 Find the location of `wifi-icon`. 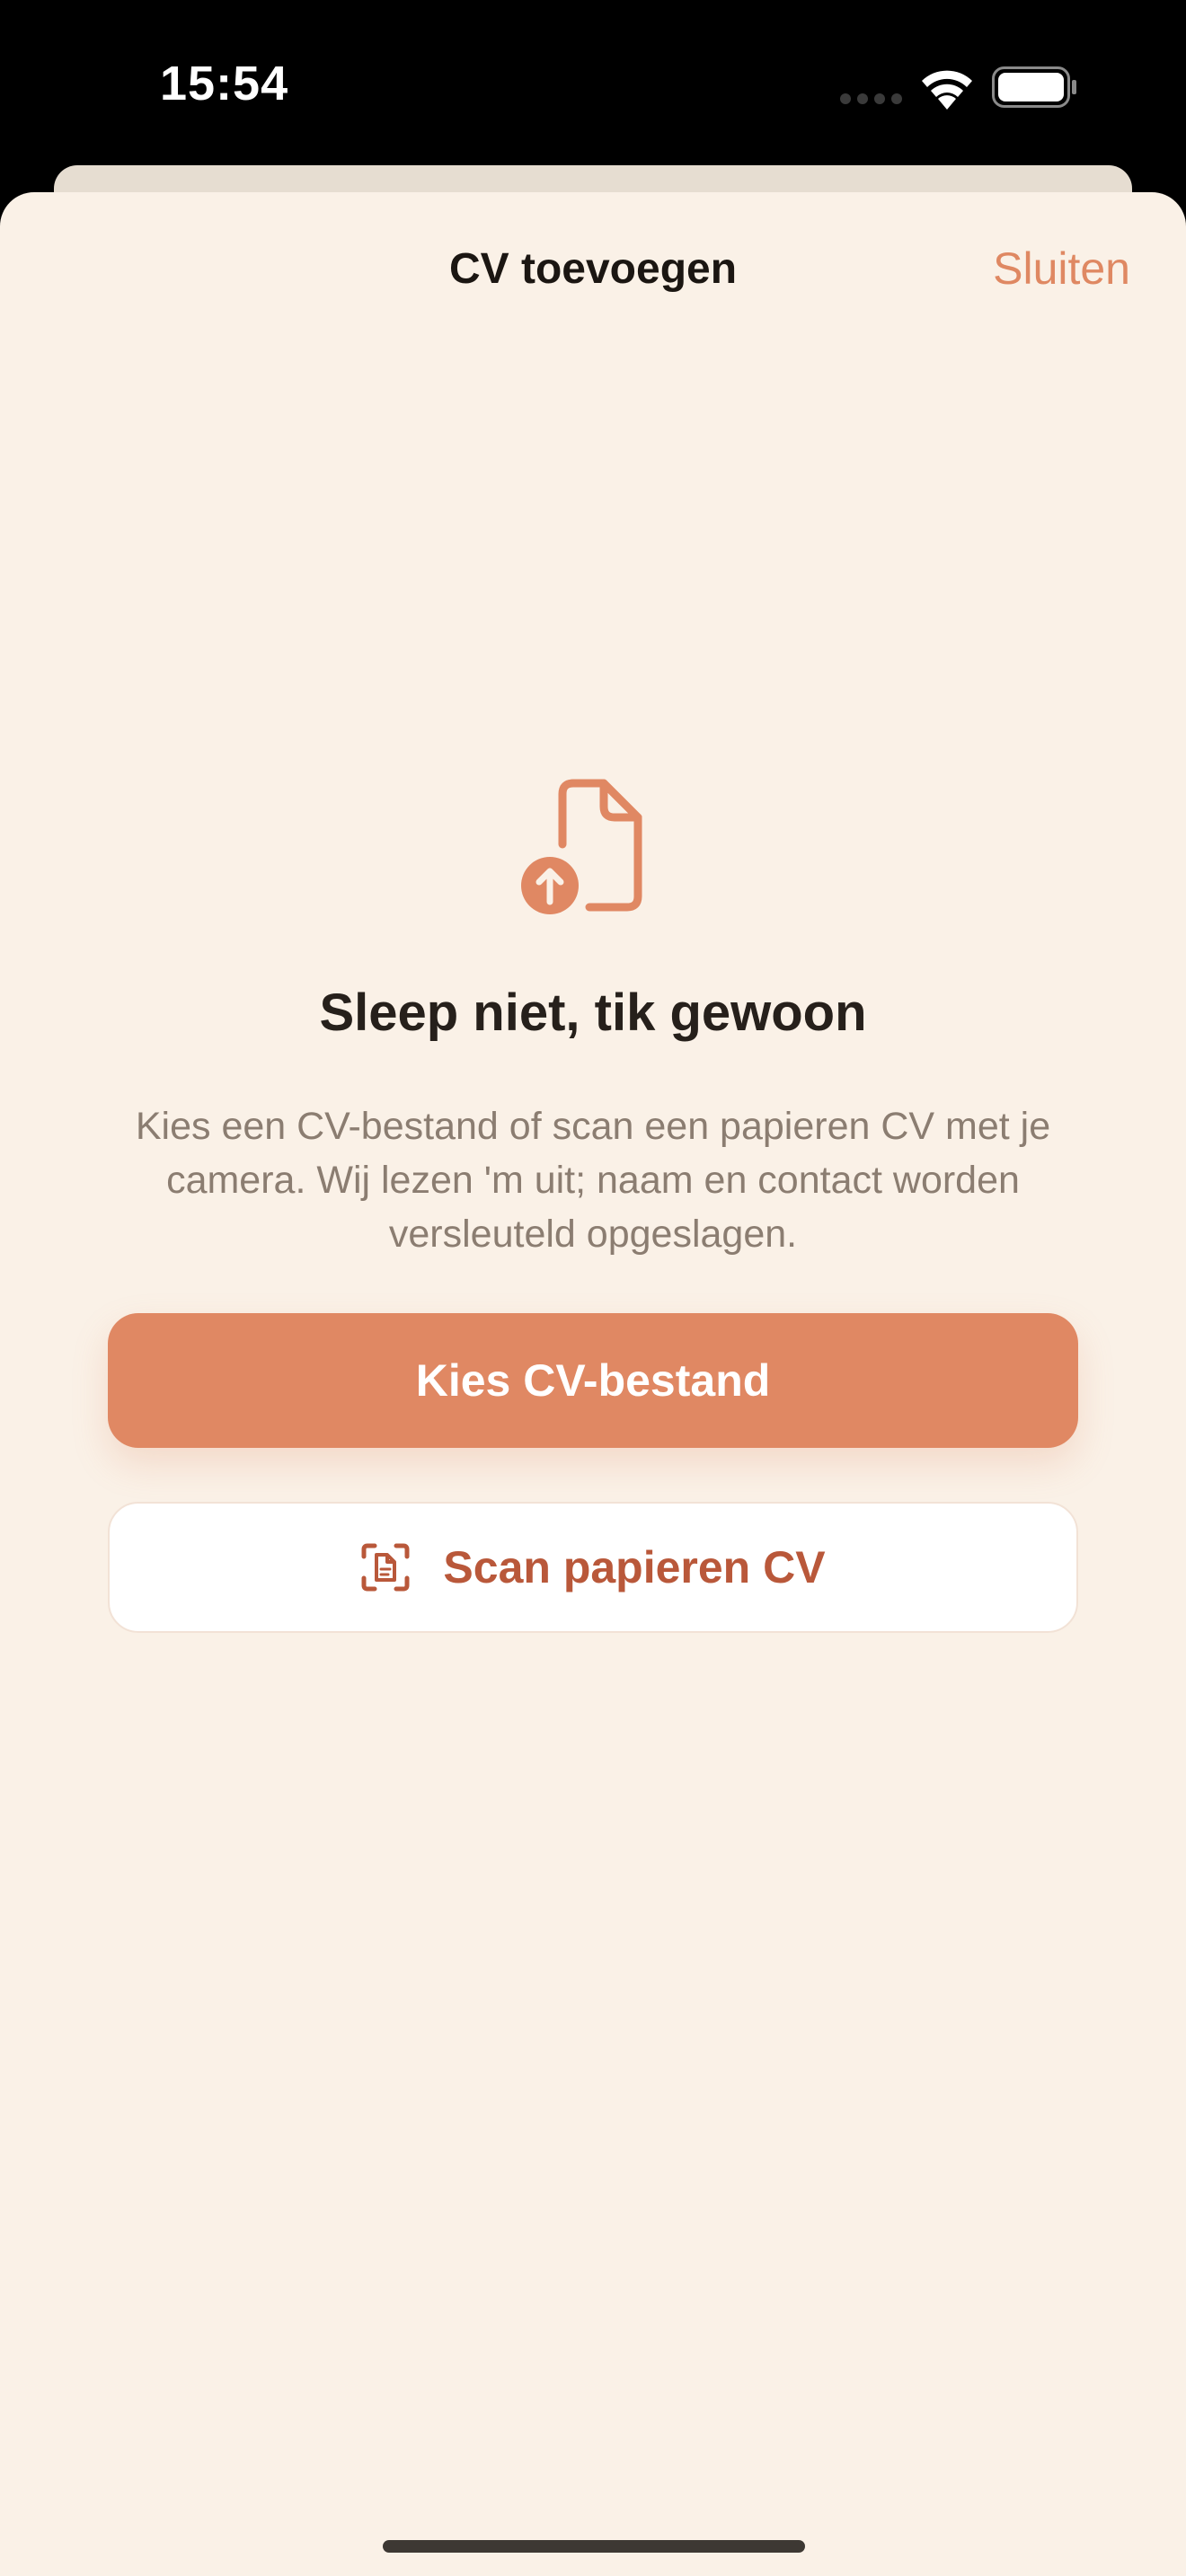

wifi-icon is located at coordinates (947, 90).